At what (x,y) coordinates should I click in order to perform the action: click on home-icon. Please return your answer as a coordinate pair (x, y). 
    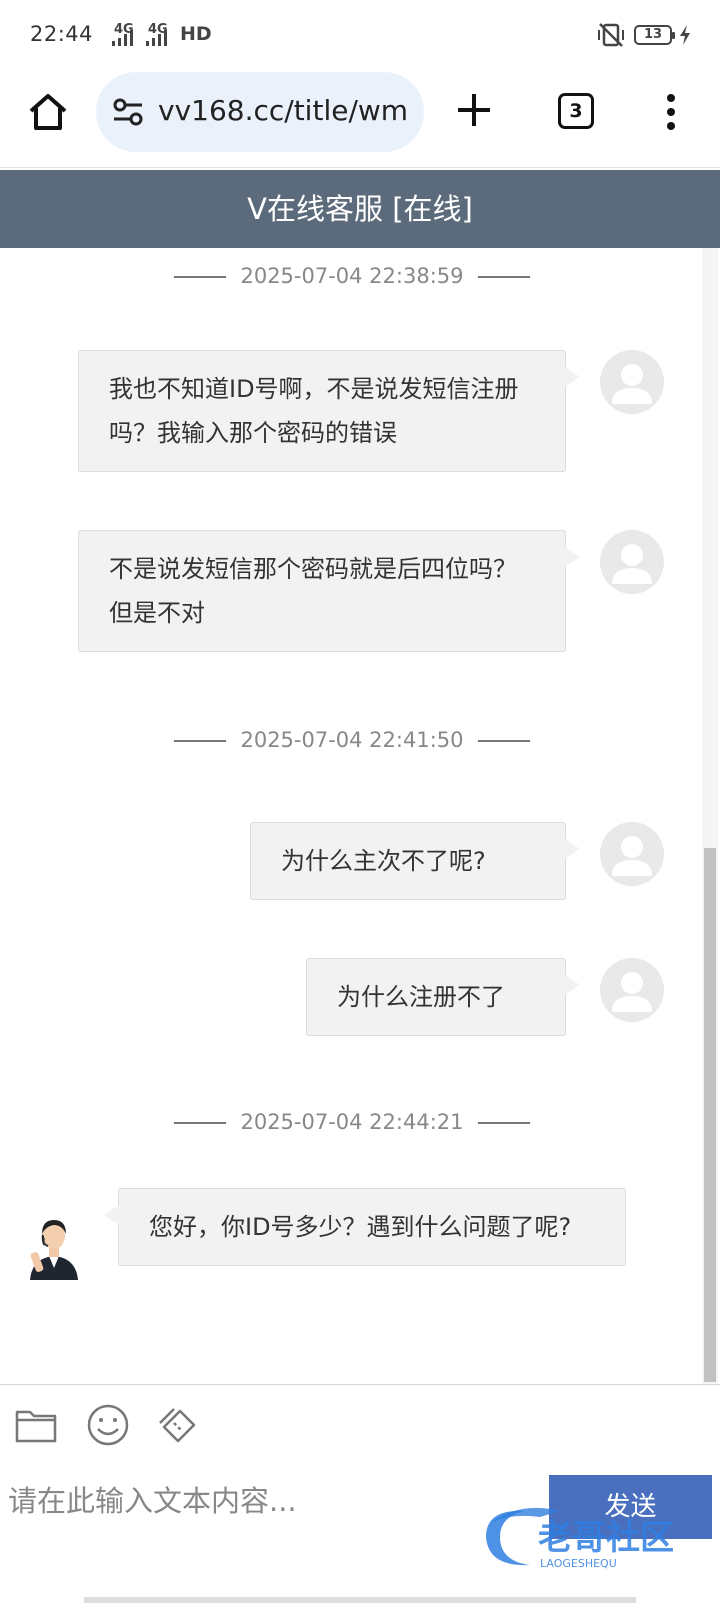
    Looking at the image, I should click on (48, 112).